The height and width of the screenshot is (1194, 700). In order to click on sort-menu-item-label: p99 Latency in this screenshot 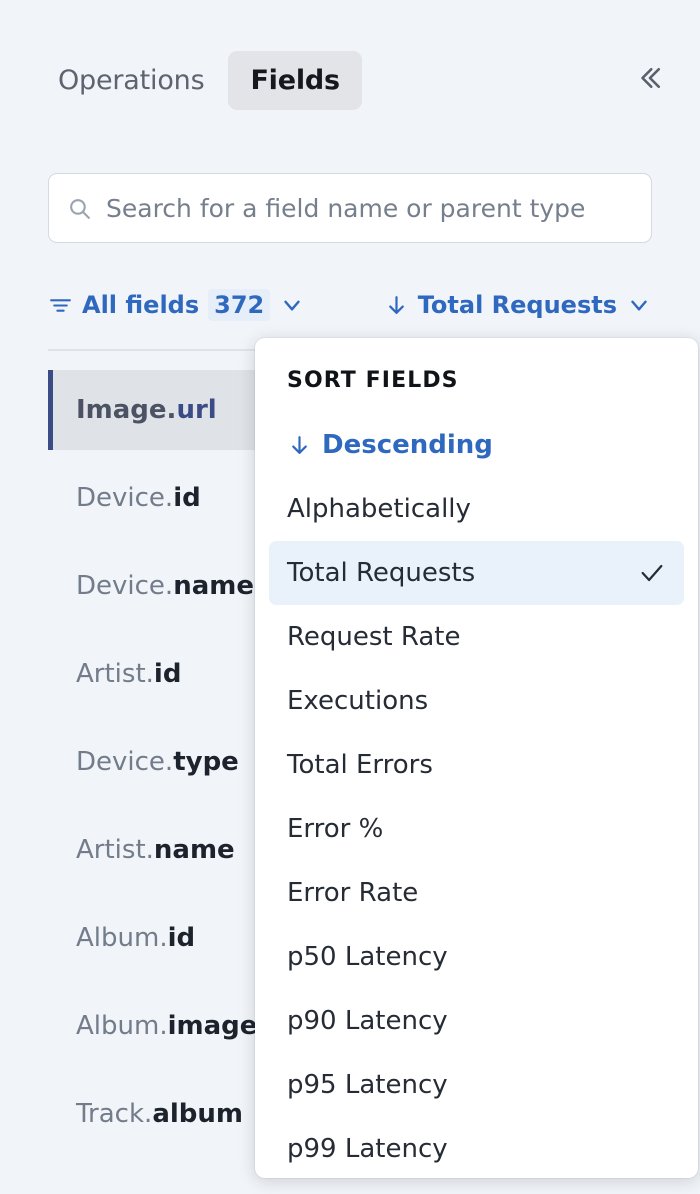, I will do `click(367, 1149)`.